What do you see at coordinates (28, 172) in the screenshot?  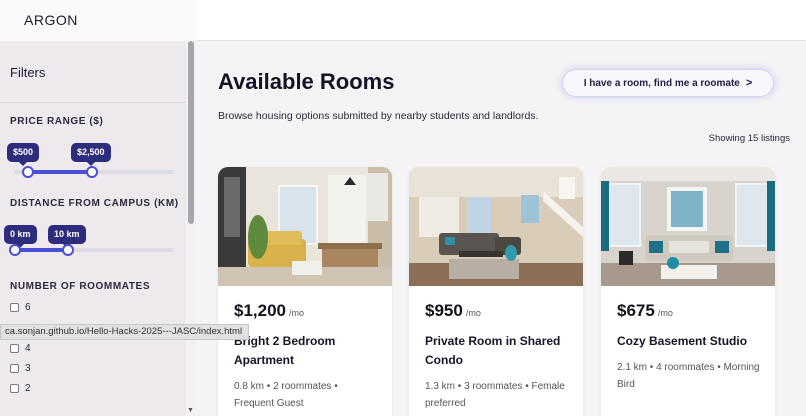 I see `price-min-handle` at bounding box center [28, 172].